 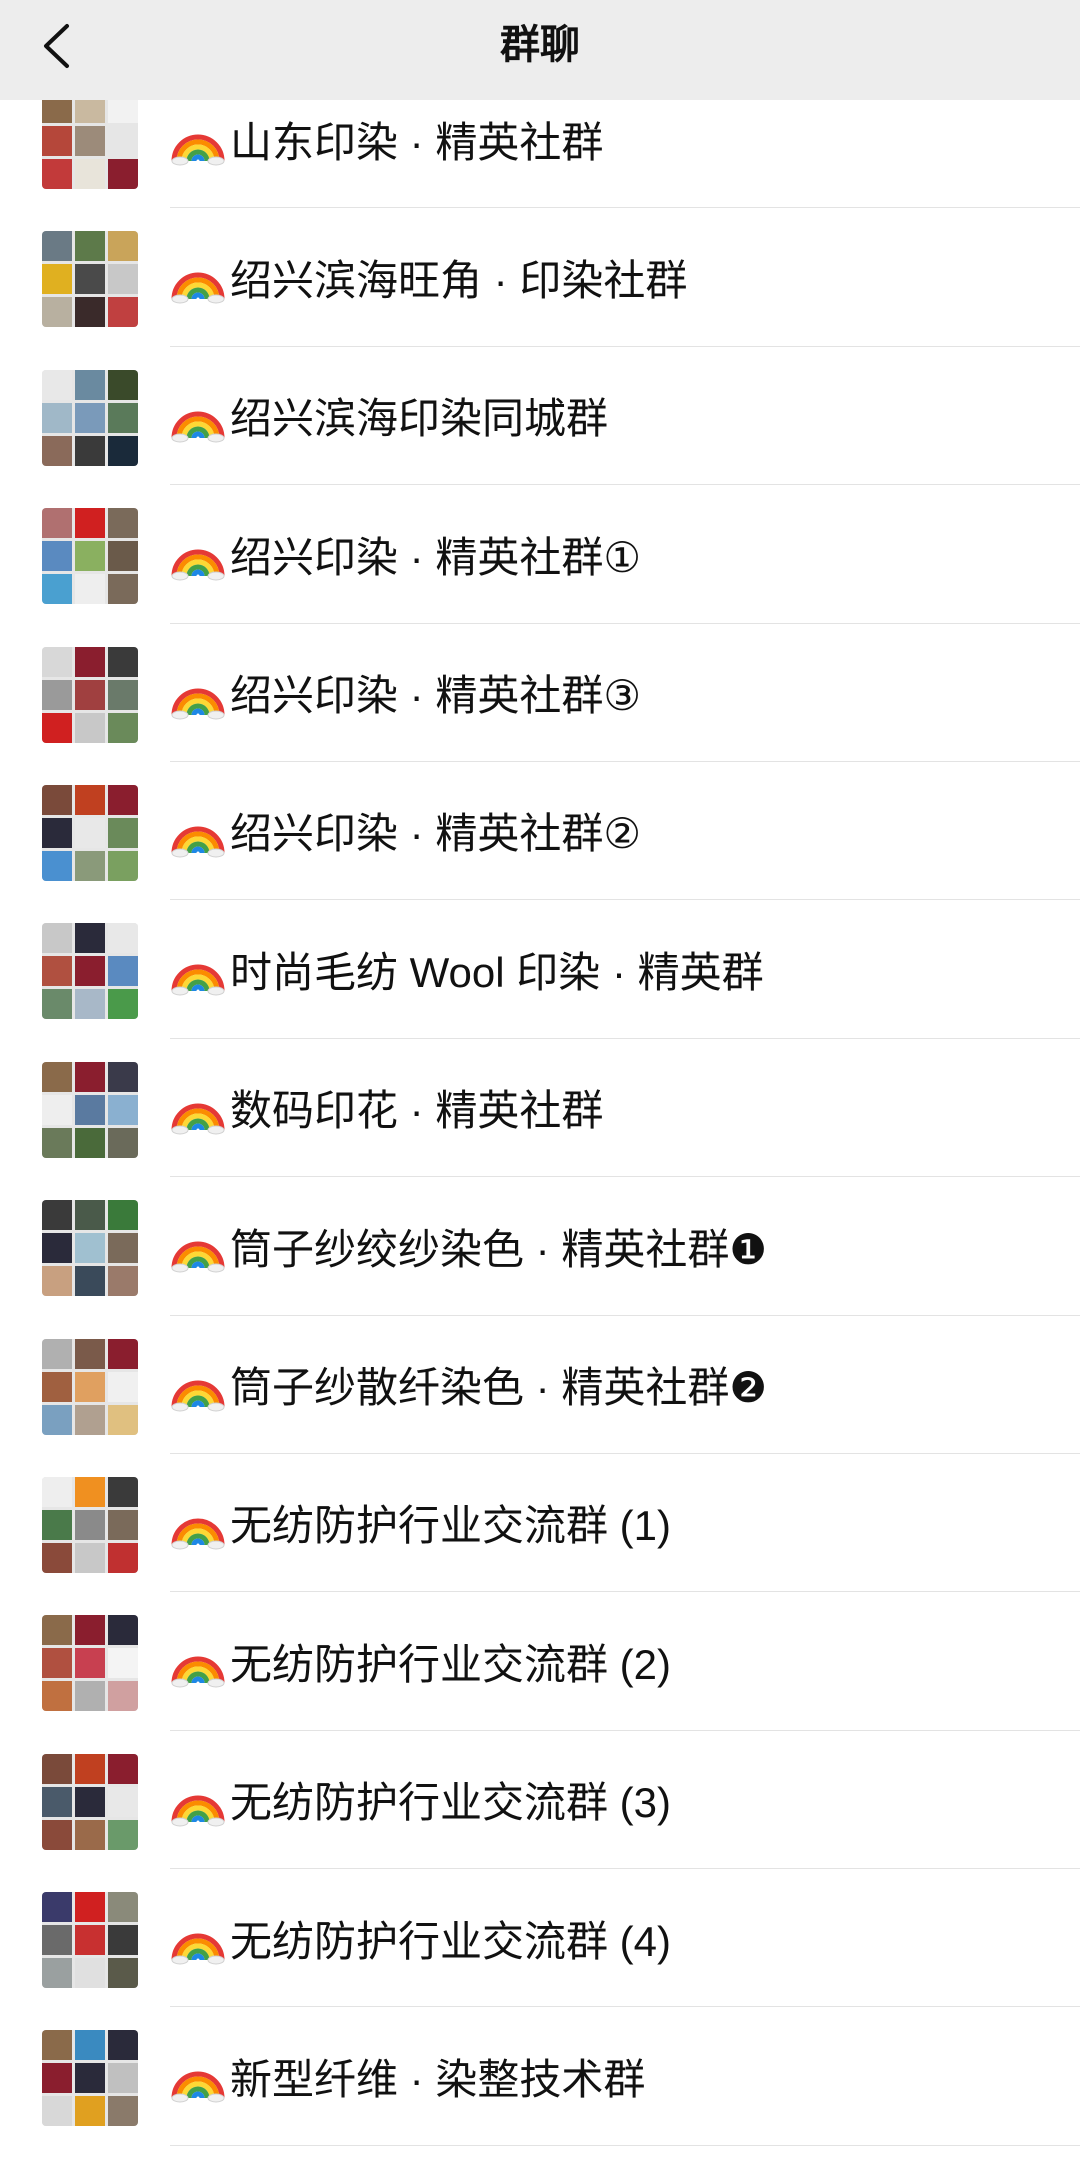 I want to click on group-row: 数码印花 · 精英社群, so click(x=540, y=1108).